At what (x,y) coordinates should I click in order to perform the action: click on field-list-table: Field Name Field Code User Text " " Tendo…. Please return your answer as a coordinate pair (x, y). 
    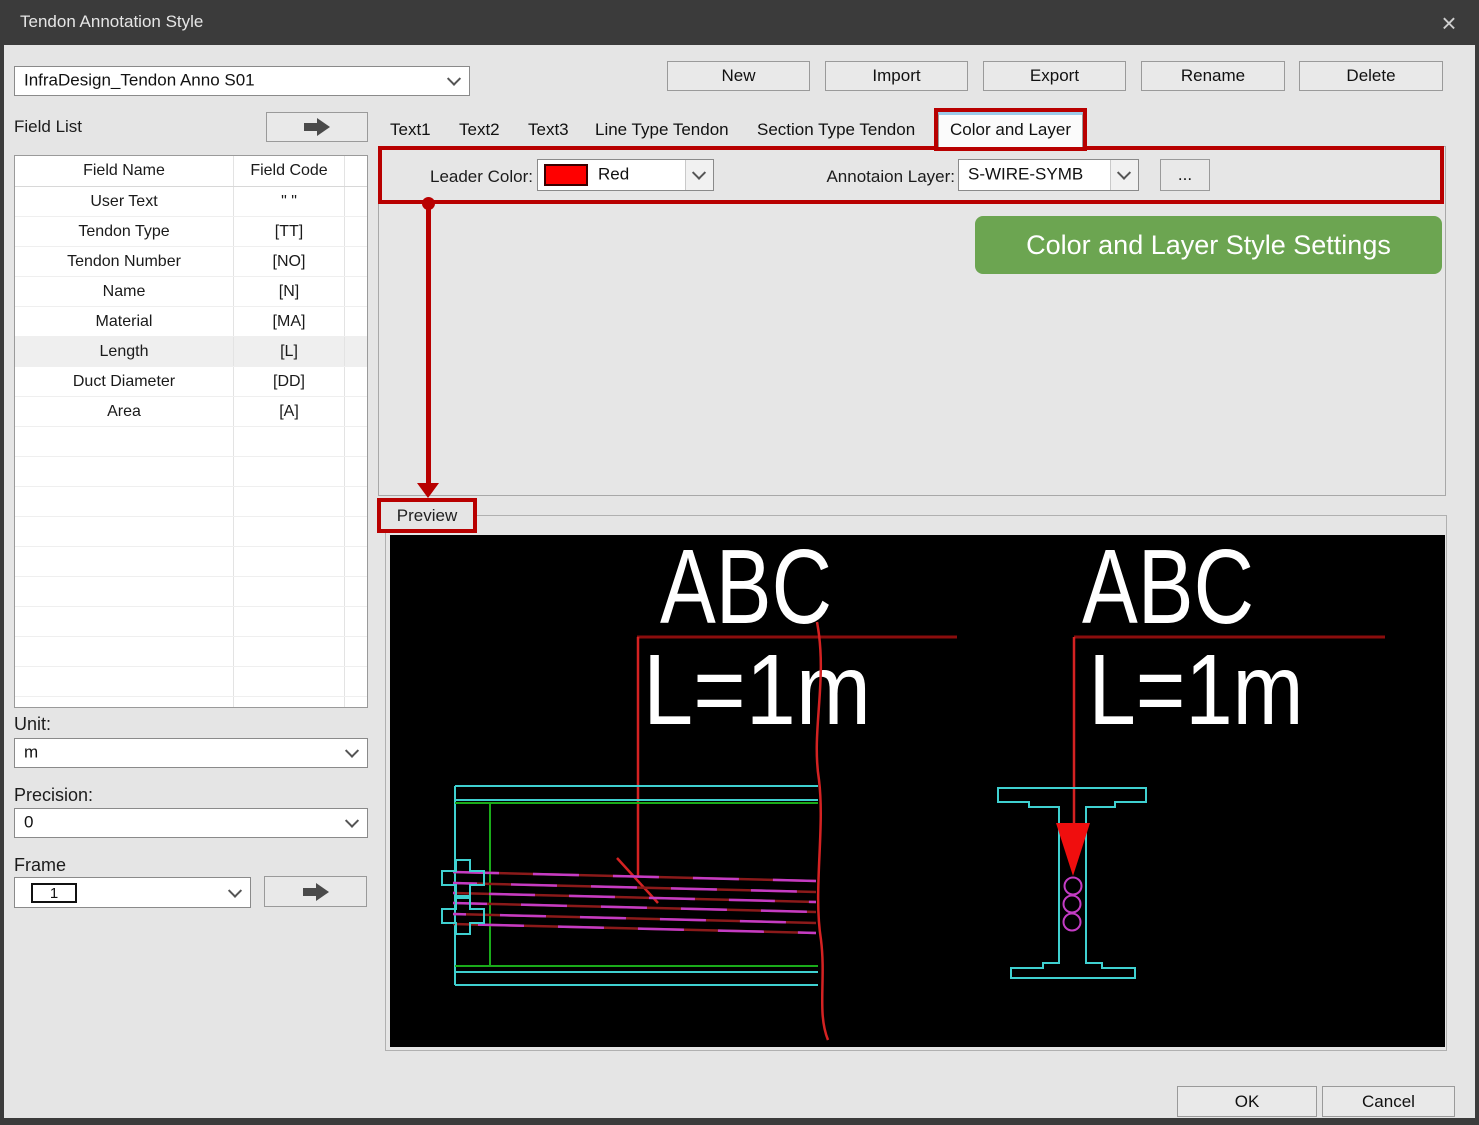
    Looking at the image, I should click on (191, 431).